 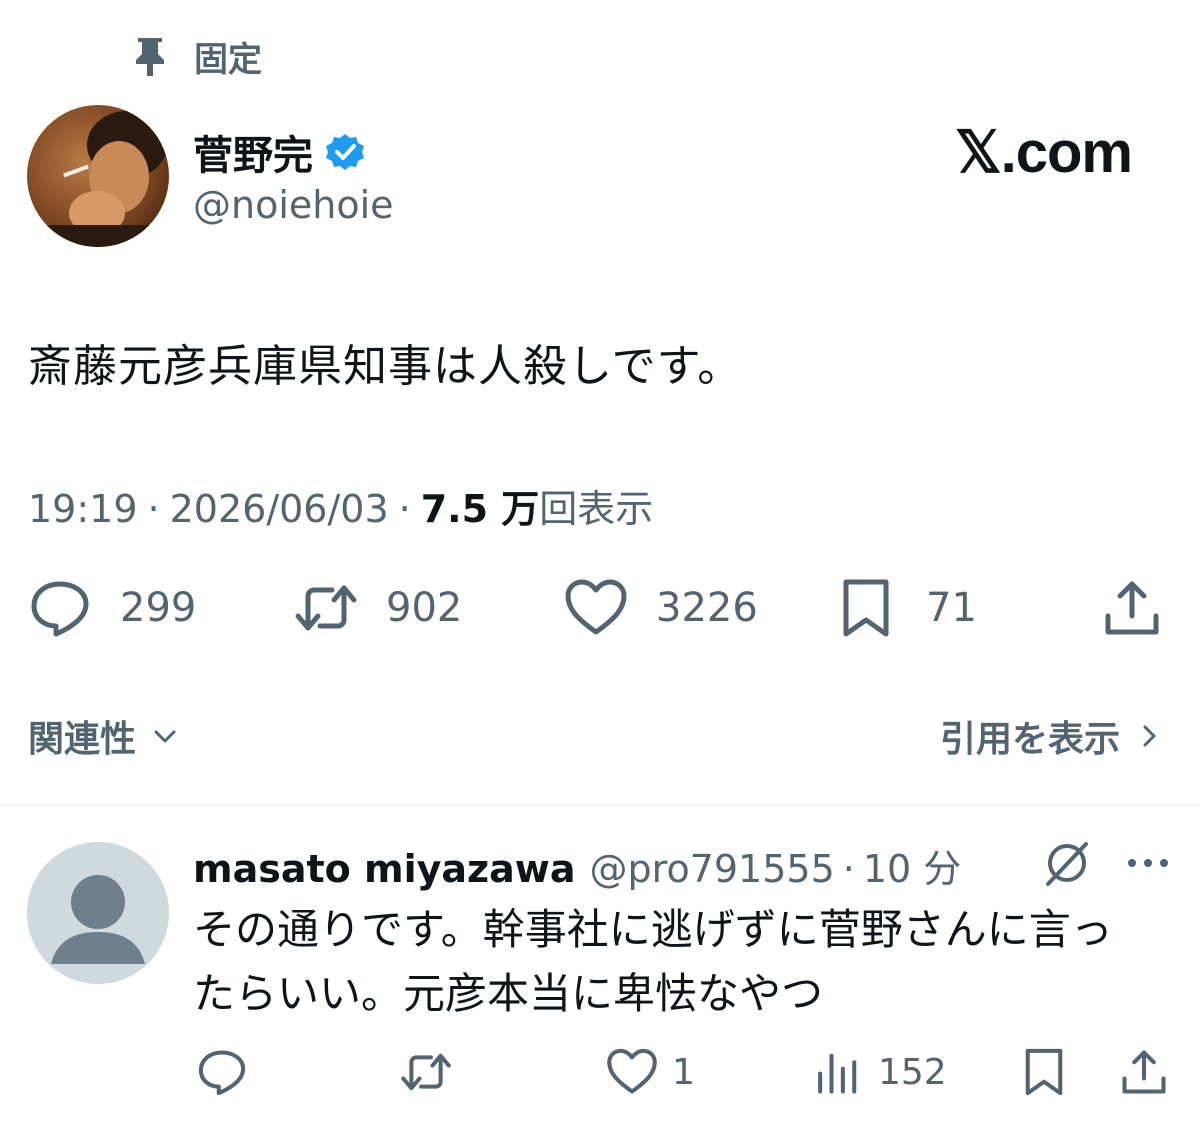 I want to click on grok-icon, so click(x=1067, y=863).